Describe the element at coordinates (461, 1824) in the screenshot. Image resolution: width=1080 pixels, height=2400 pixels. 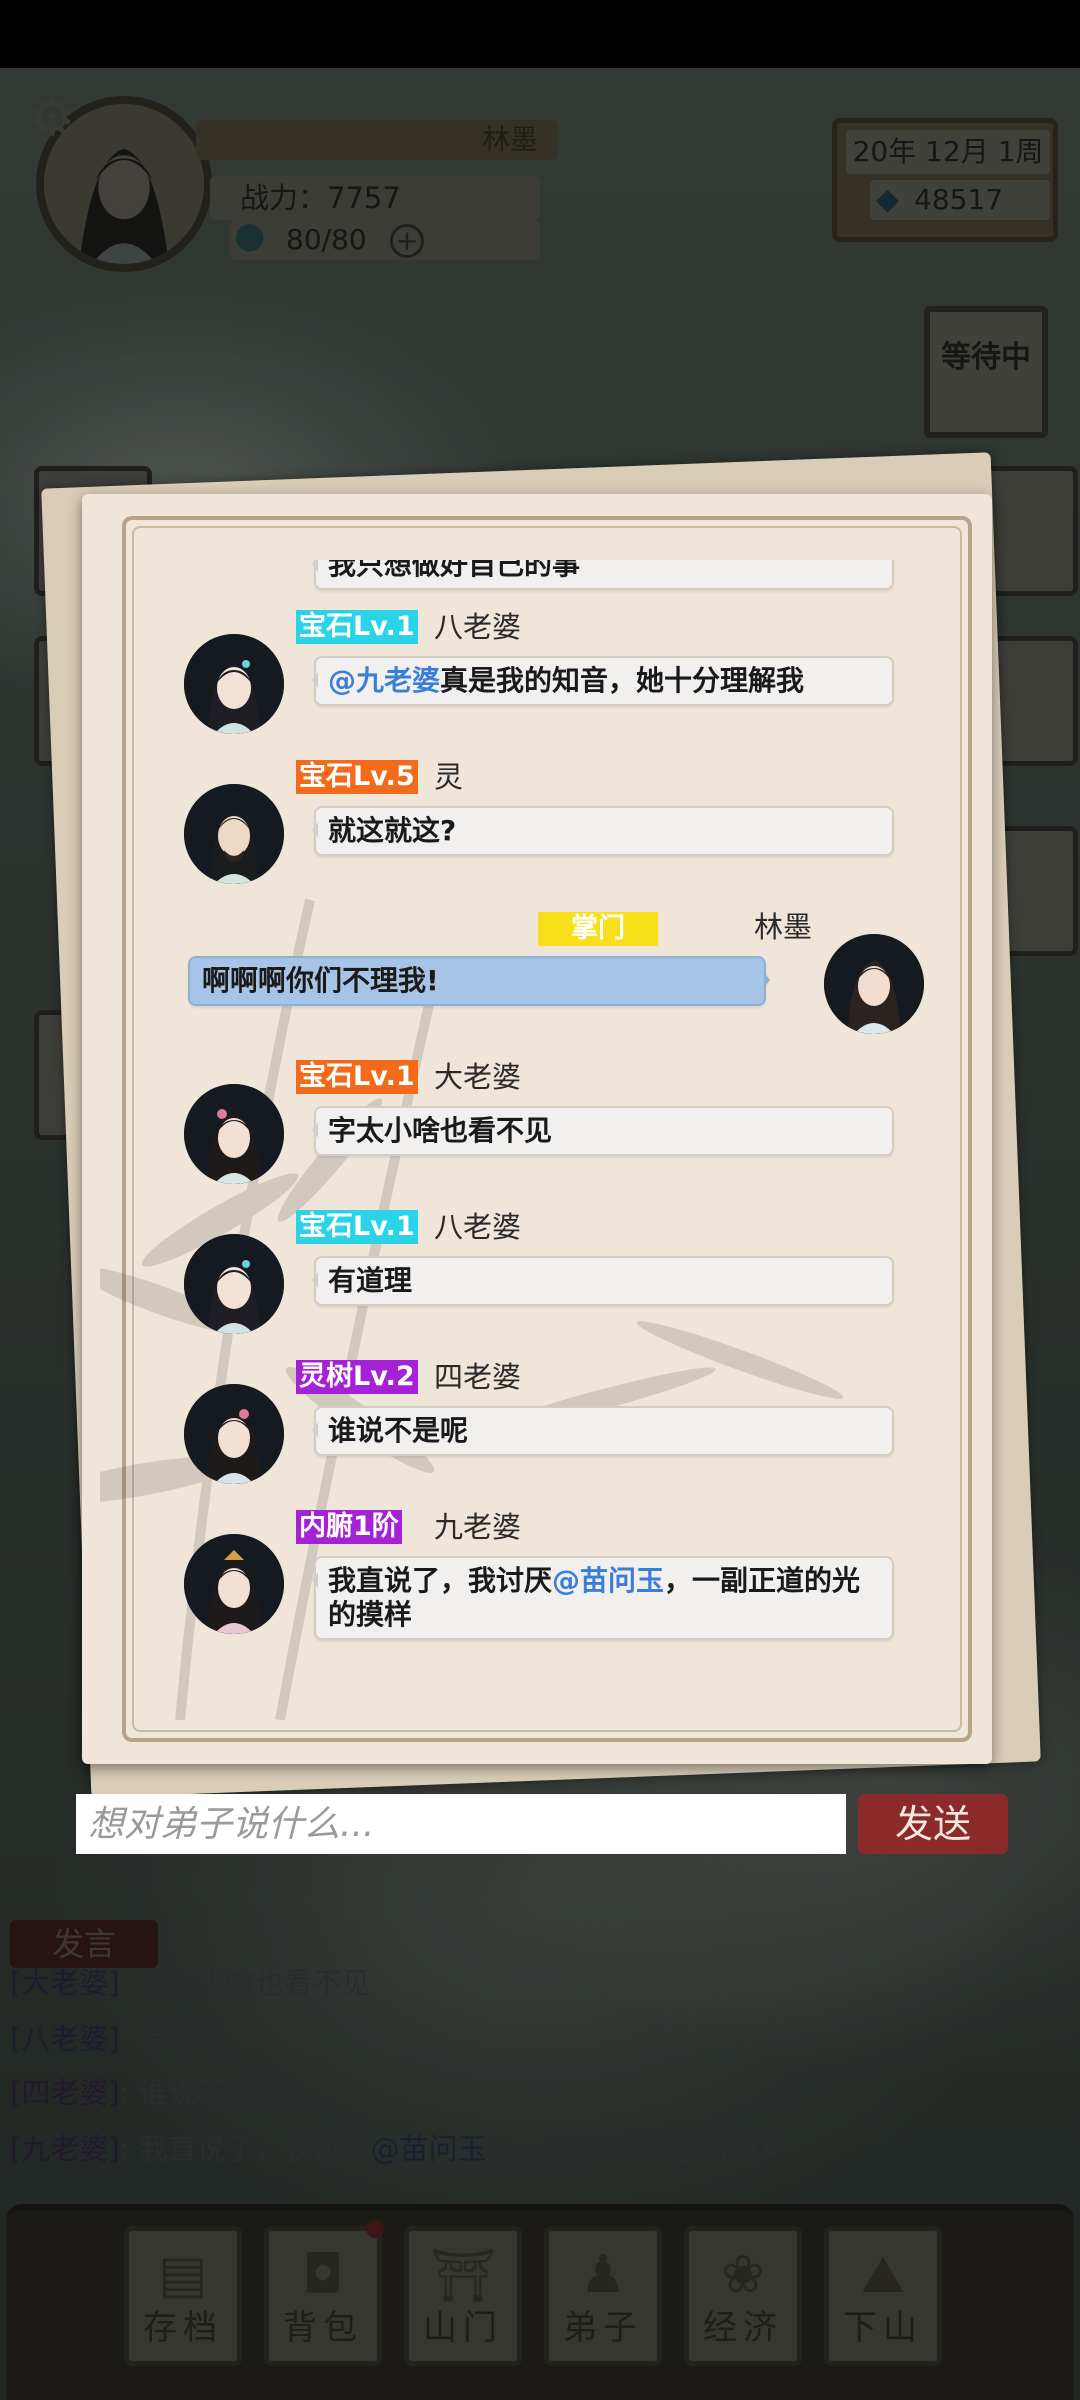
I see `chat-input` at that location.